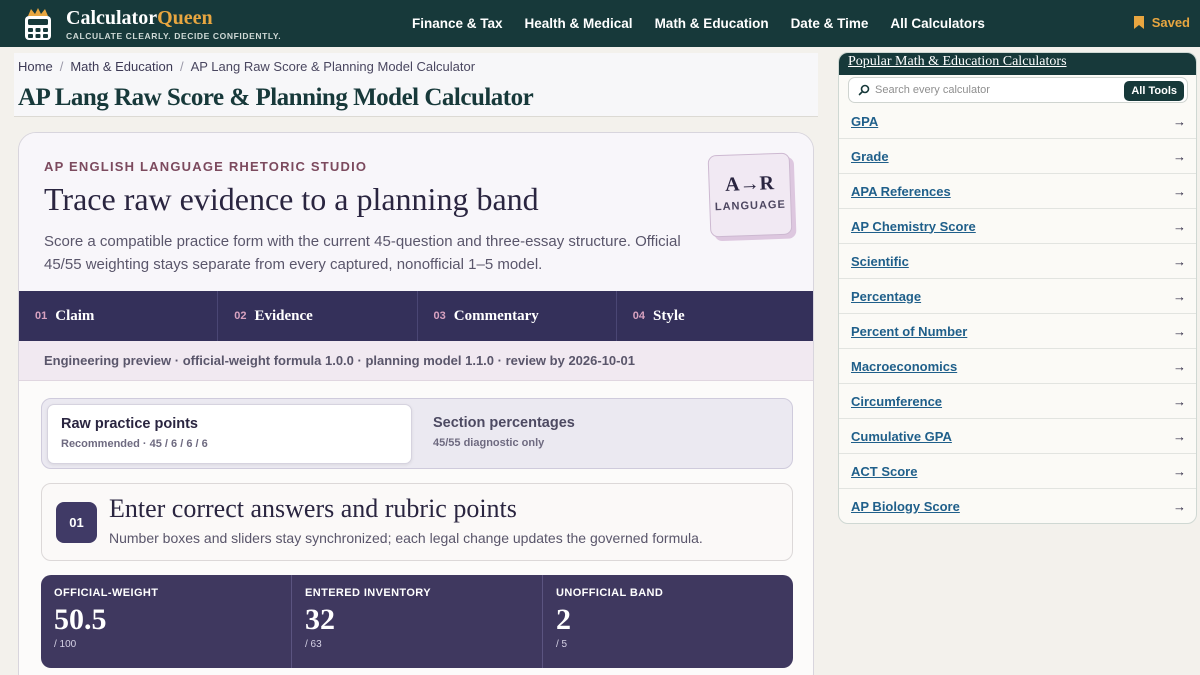 Image resolution: width=1200 pixels, height=675 pixels. Describe the element at coordinates (904, 366) in the screenshot. I see `list-item-link: Macroeconomics` at that location.